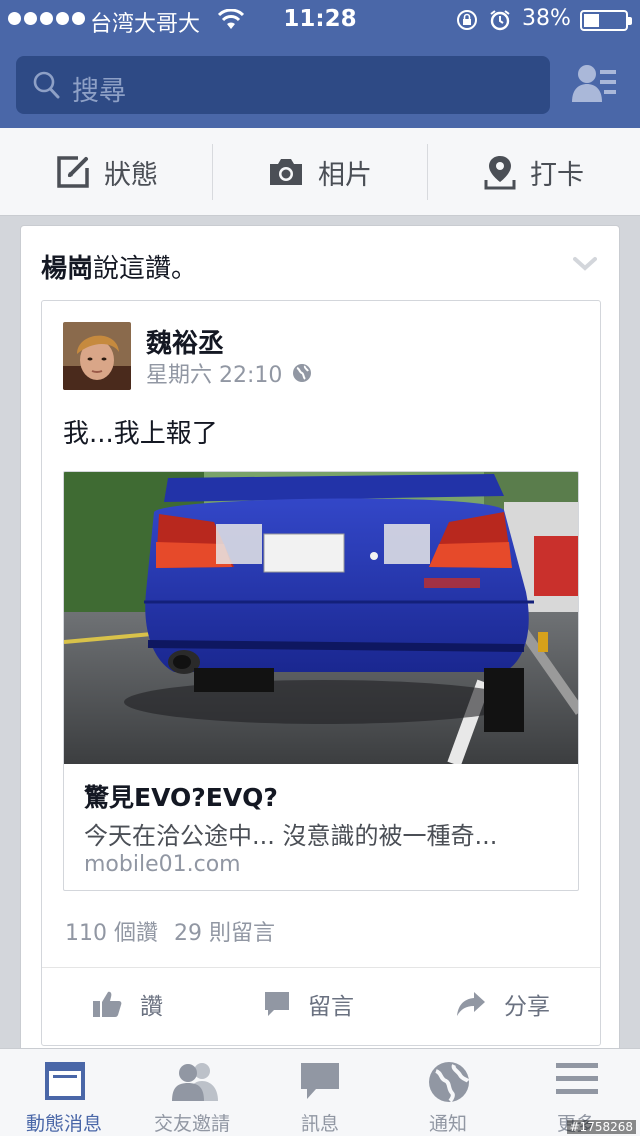 This screenshot has height=1136, width=640. I want to click on camera-icon, so click(286, 172).